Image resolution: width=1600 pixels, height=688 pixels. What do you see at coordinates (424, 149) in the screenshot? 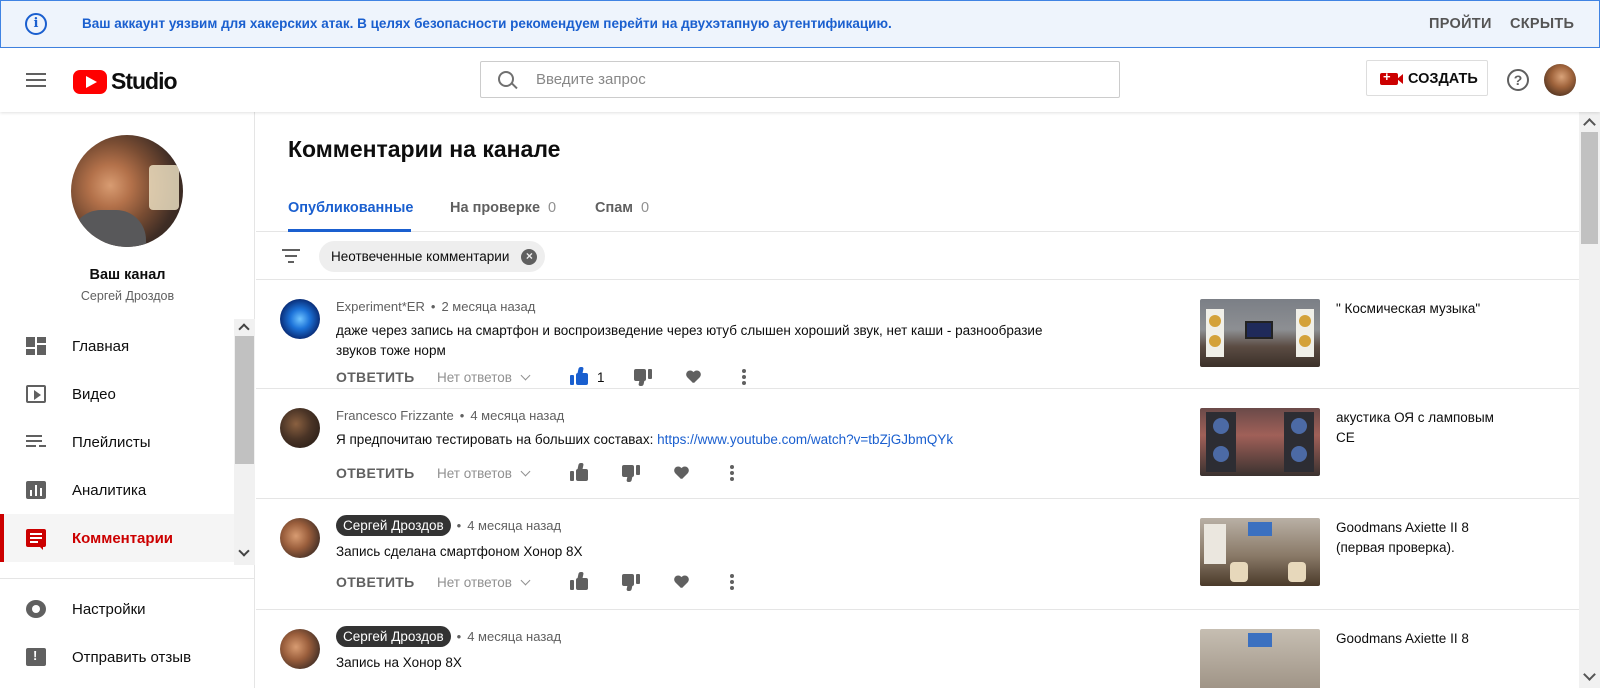
I see `page-title: Комментарии на канале` at bounding box center [424, 149].